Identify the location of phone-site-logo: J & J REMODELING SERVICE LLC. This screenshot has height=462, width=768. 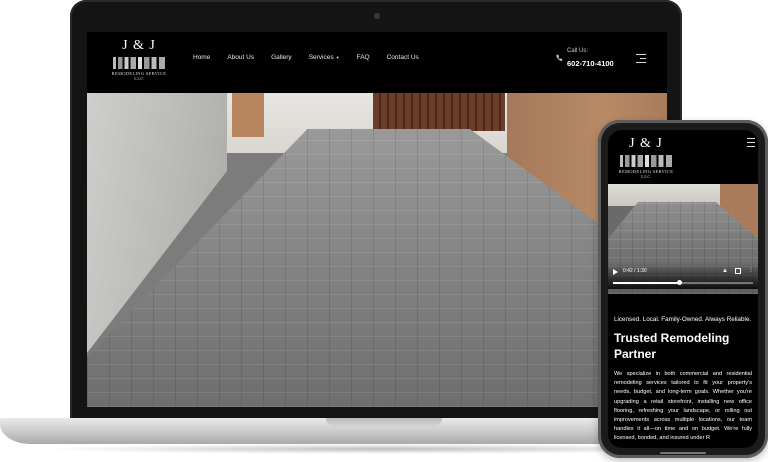
(646, 158).